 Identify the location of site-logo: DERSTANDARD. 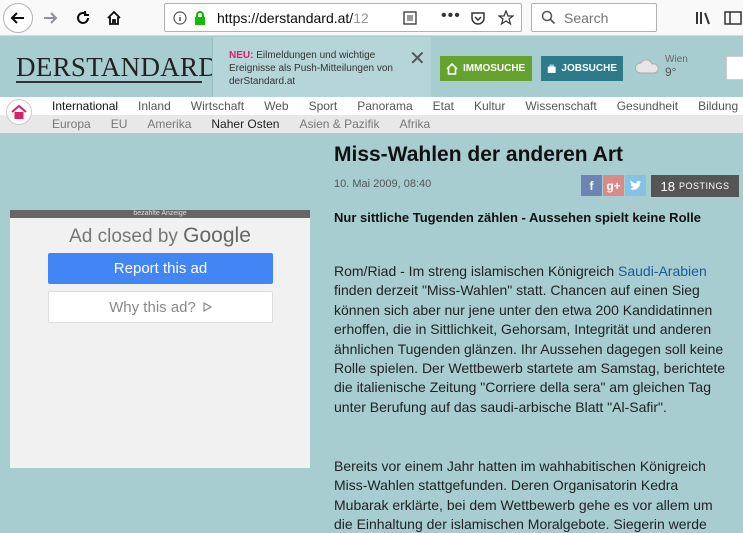
(117, 67).